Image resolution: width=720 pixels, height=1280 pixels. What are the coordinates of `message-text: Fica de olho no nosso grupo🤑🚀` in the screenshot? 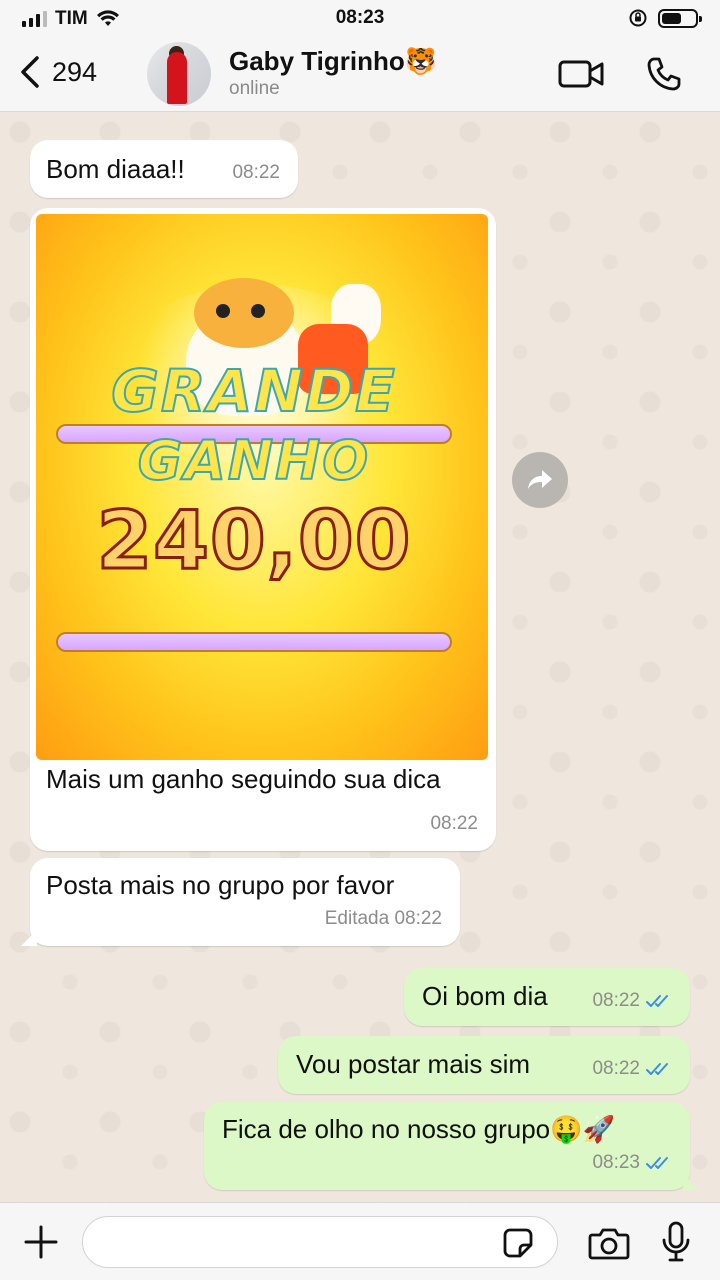 It's located at (418, 1129).